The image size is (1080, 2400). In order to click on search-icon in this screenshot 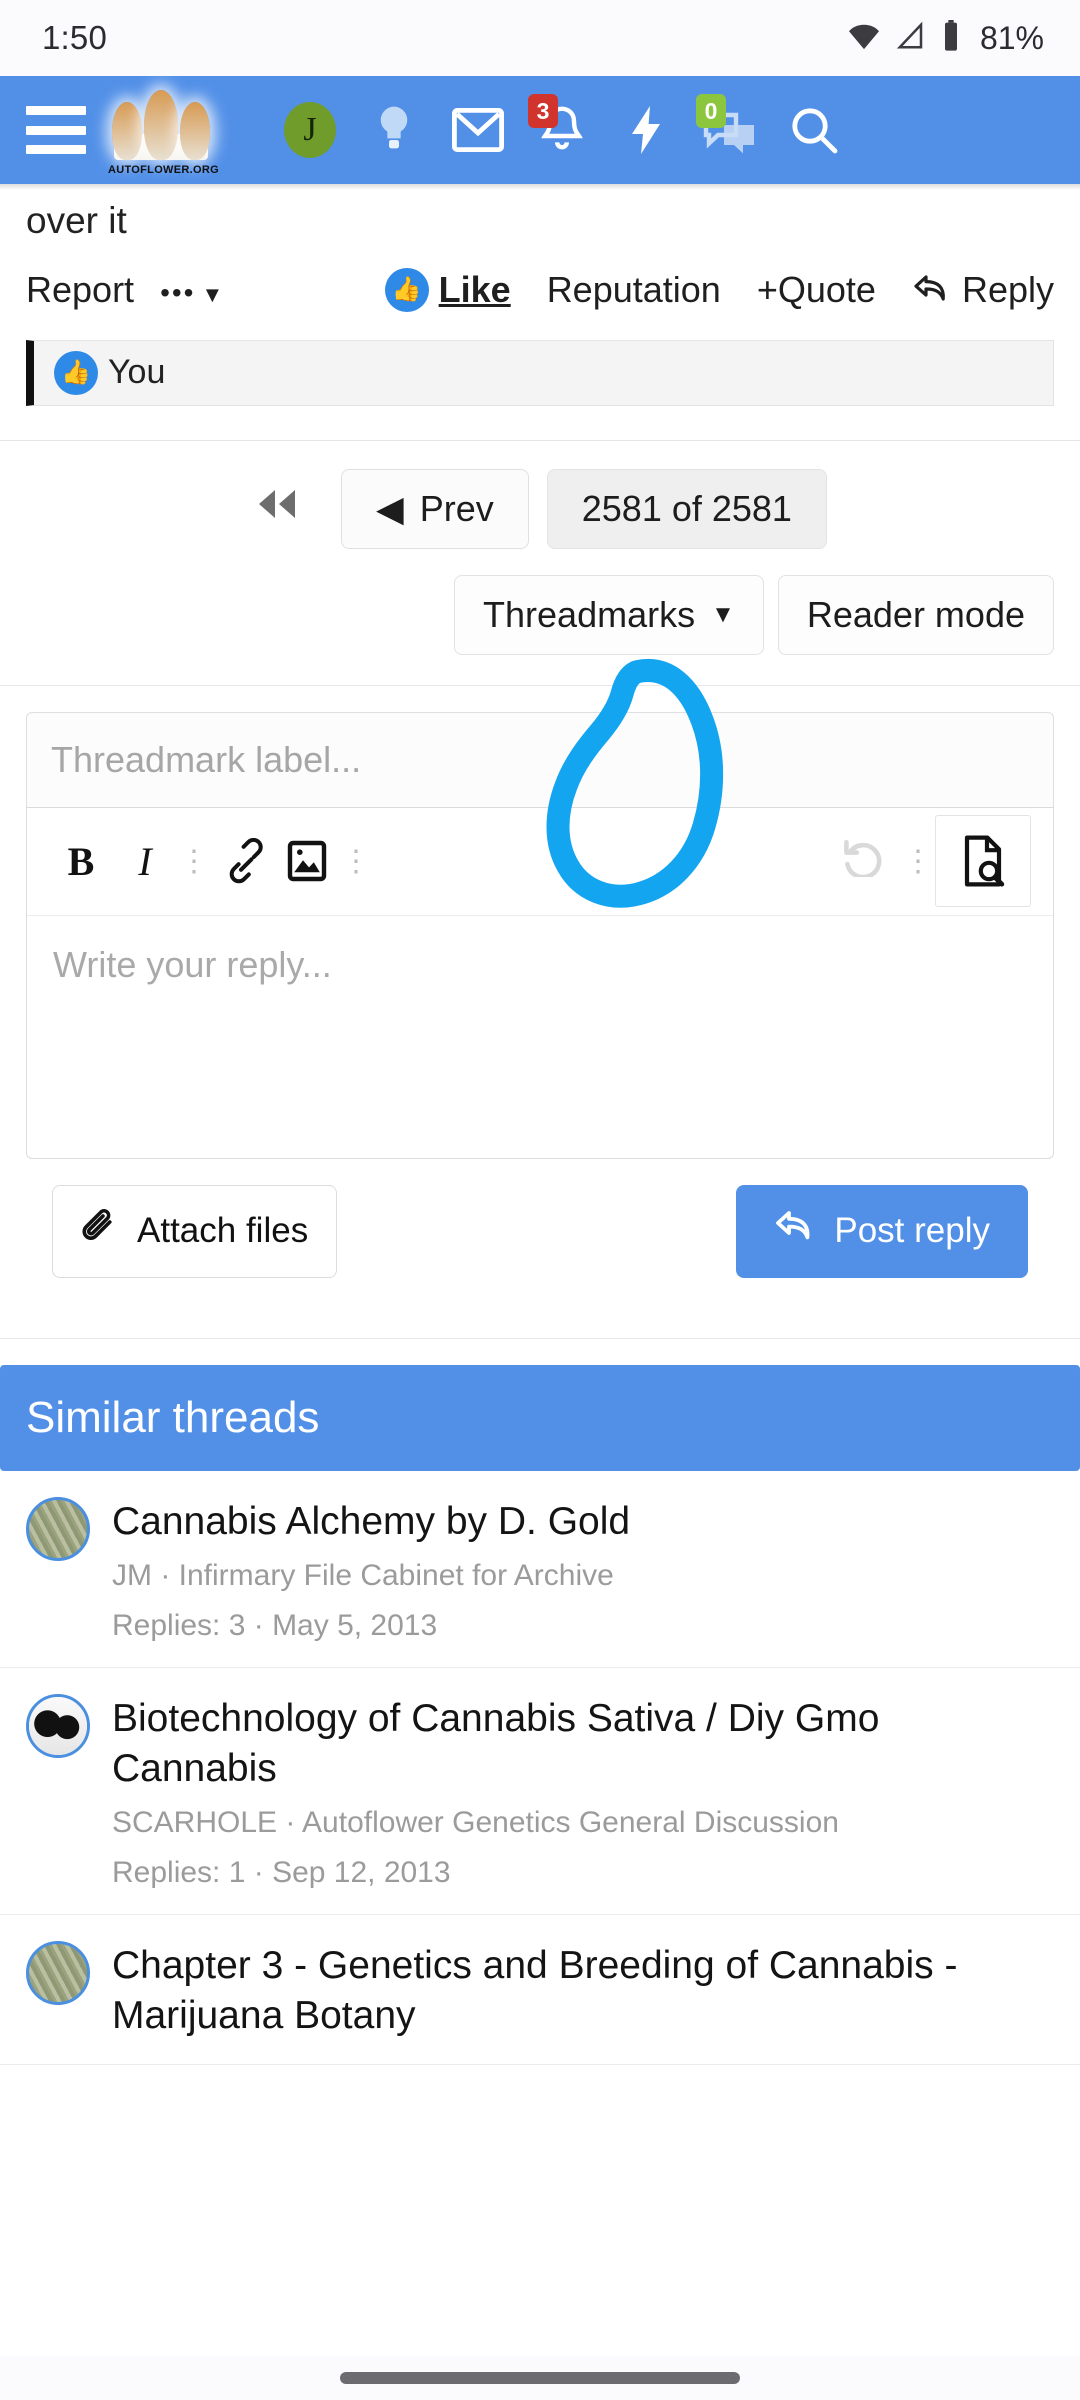, I will do `click(814, 130)`.